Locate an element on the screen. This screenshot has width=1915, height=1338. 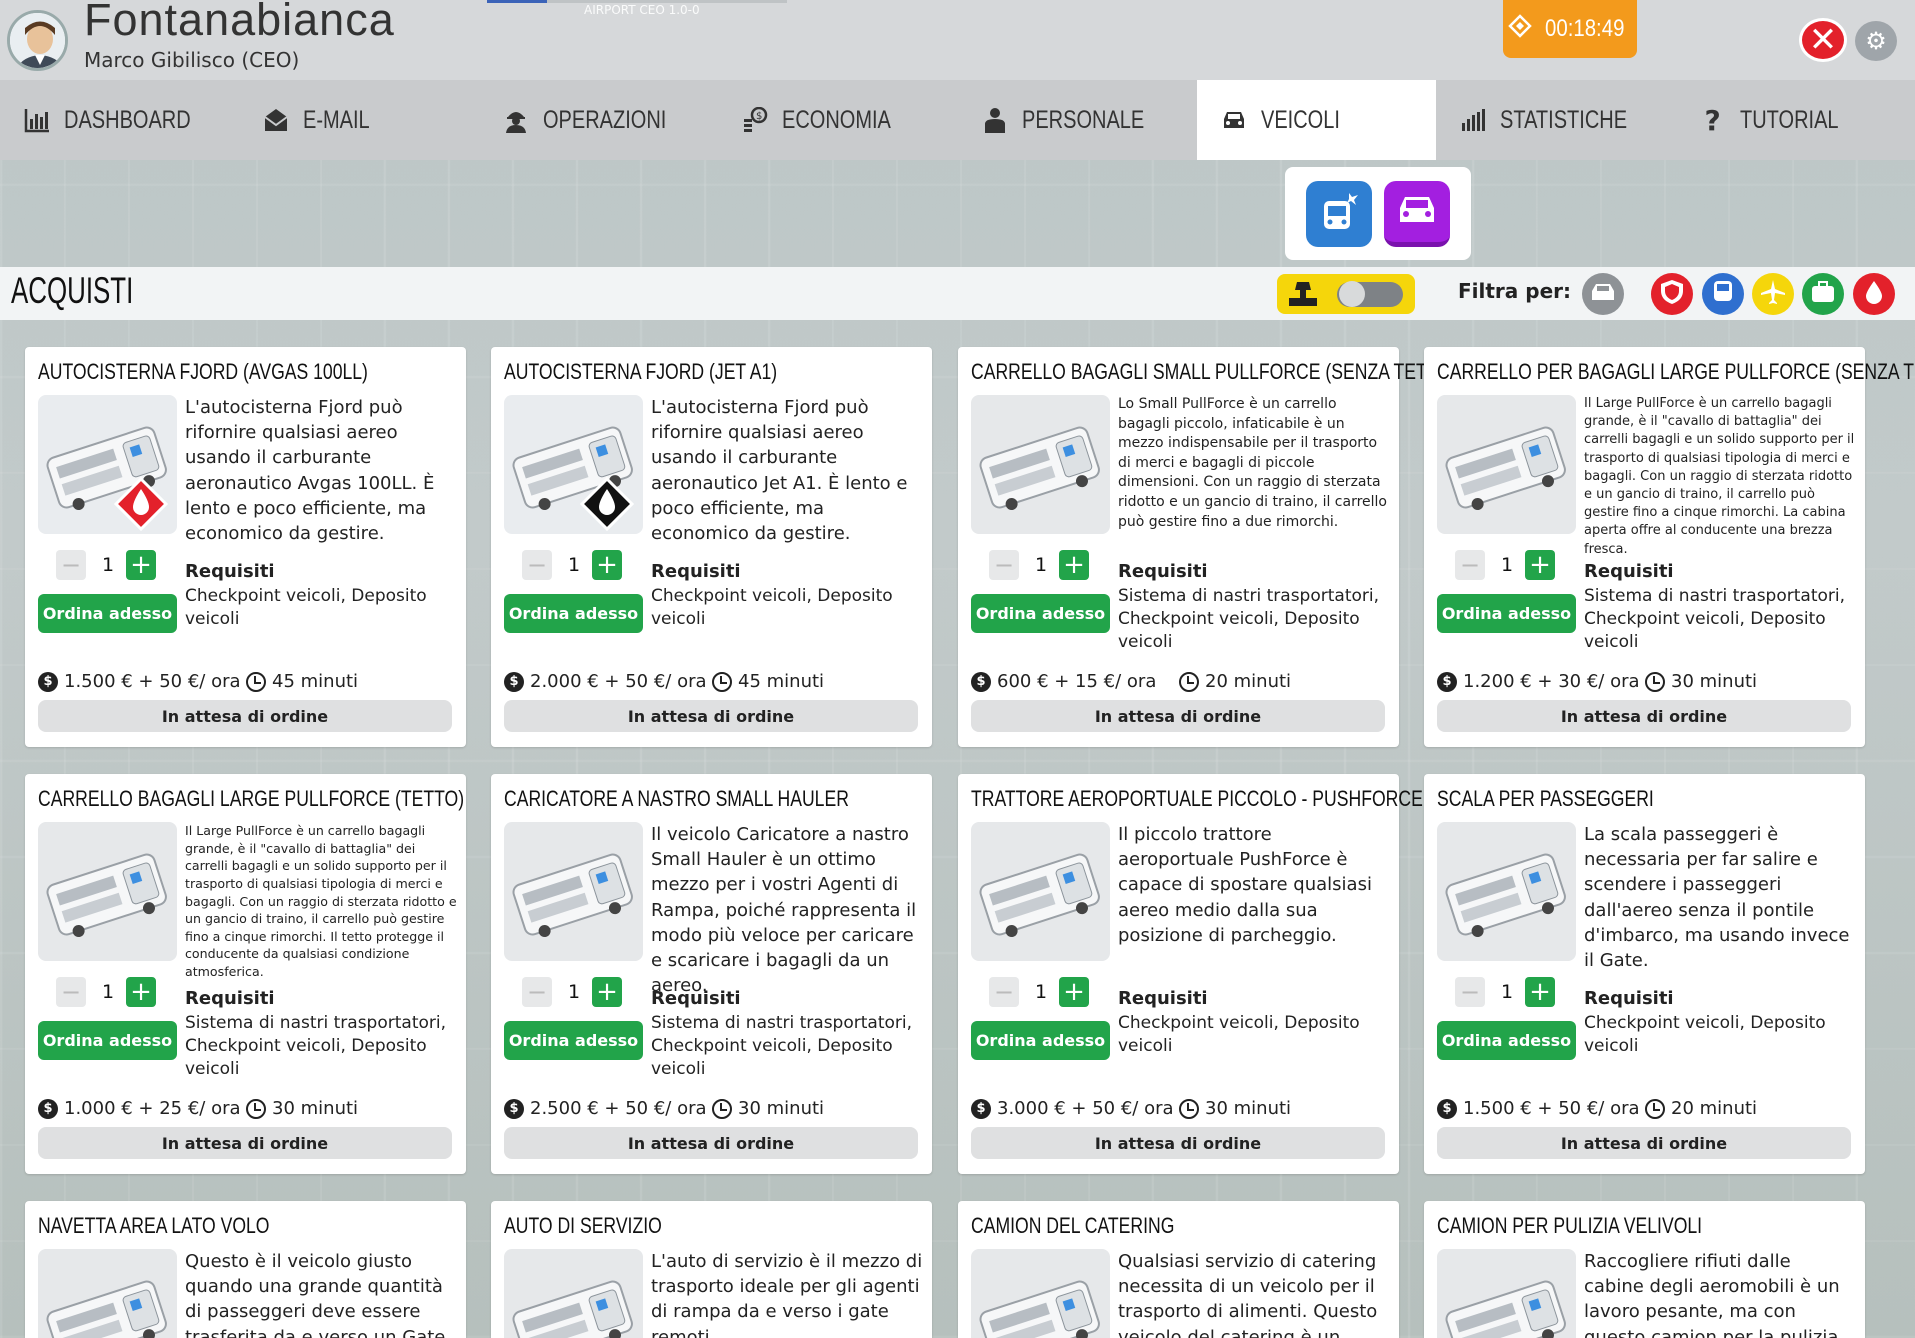
timer-value: 00:18:49 is located at coordinates (1585, 28).